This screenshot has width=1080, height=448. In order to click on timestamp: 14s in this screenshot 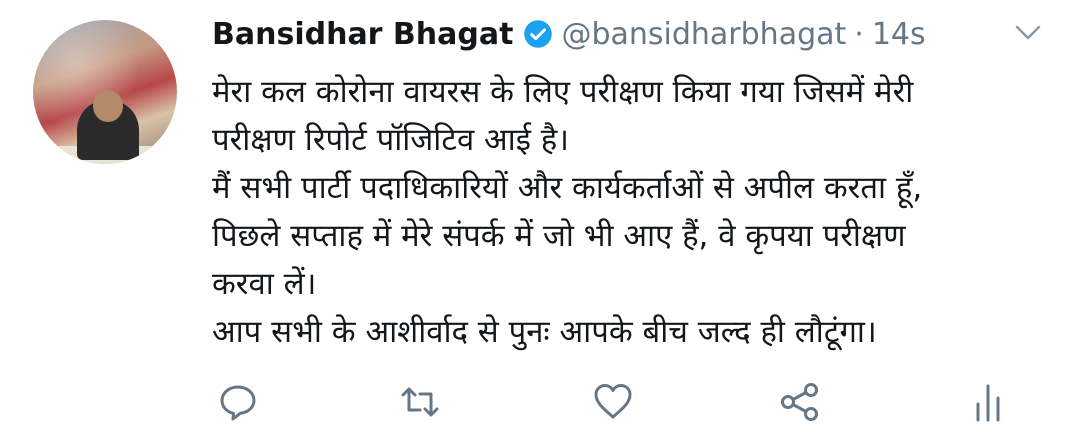, I will do `click(899, 34)`.